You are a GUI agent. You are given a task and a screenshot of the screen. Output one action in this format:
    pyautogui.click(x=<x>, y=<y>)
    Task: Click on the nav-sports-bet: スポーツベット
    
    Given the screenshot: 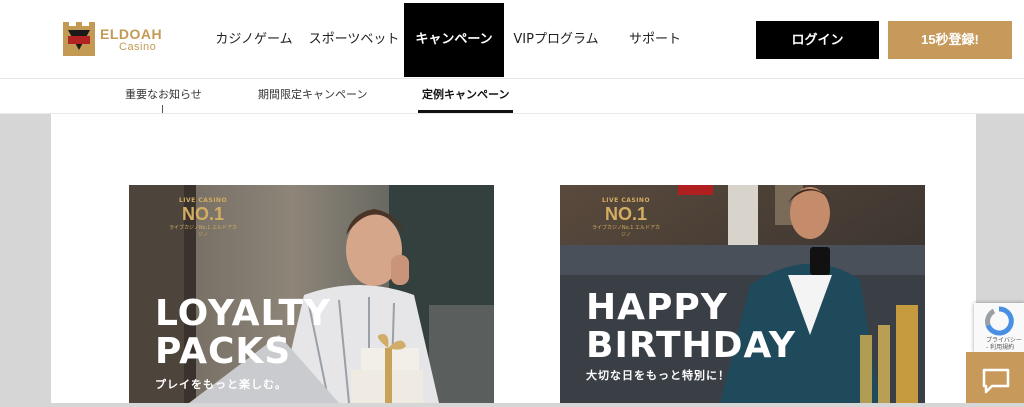 What is the action you would take?
    pyautogui.click(x=354, y=40)
    